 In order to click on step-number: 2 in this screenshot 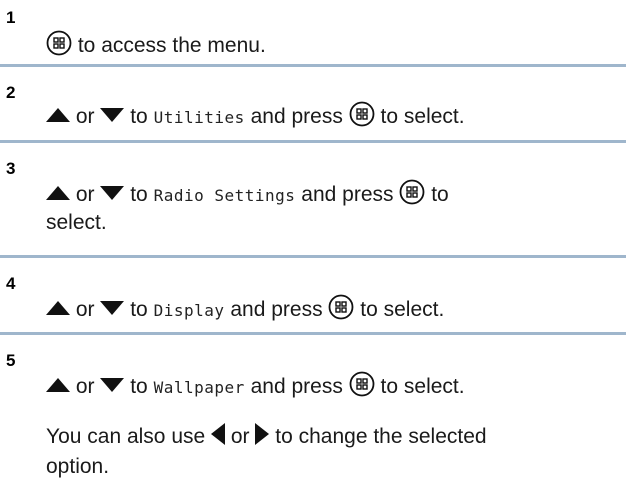, I will do `click(11, 92)`.